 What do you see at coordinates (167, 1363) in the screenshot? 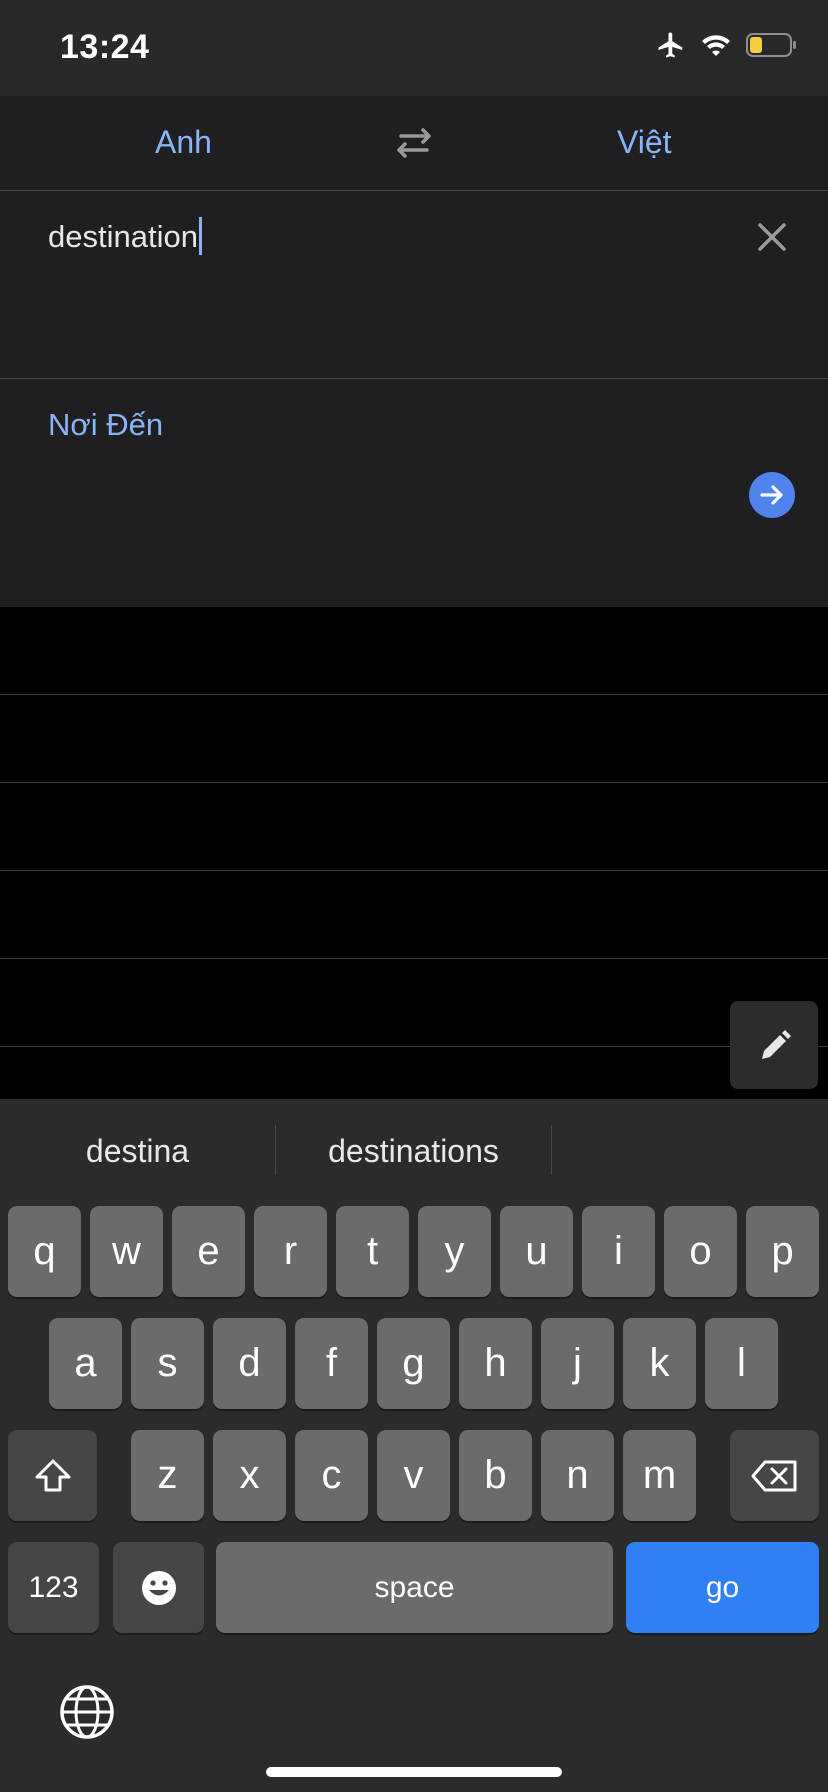
I see `key-s: s` at bounding box center [167, 1363].